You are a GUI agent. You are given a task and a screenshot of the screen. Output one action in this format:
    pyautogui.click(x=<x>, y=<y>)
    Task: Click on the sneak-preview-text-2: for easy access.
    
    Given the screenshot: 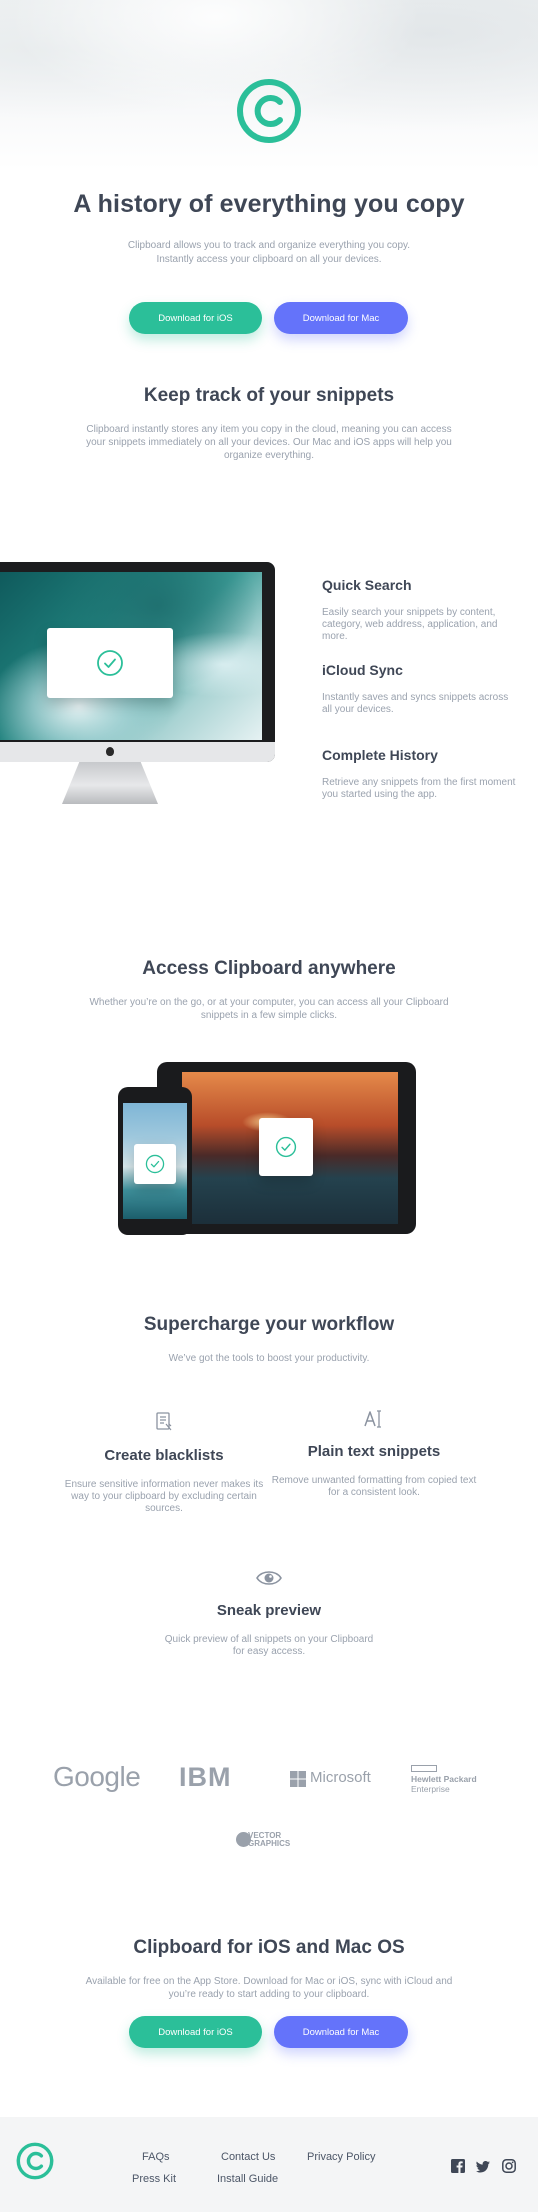 What is the action you would take?
    pyautogui.click(x=269, y=1651)
    